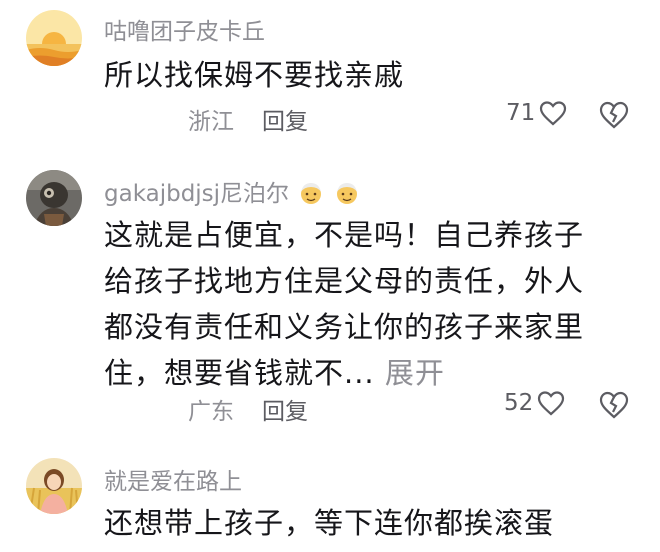 The width and height of the screenshot is (660, 552). Describe the element at coordinates (415, 373) in the screenshot. I see `expand-link: 展开` at that location.